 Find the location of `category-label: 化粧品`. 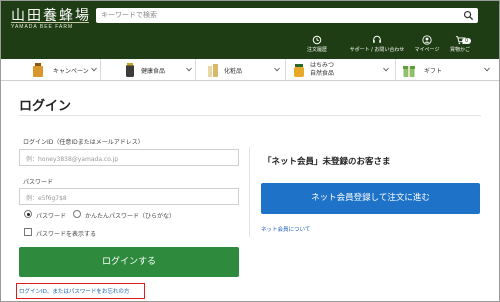

category-label: 化粧品 is located at coordinates (233, 71).